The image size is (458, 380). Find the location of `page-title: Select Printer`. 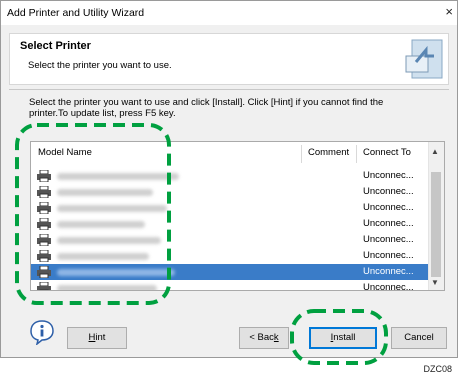

page-title: Select Printer is located at coordinates (55, 46).